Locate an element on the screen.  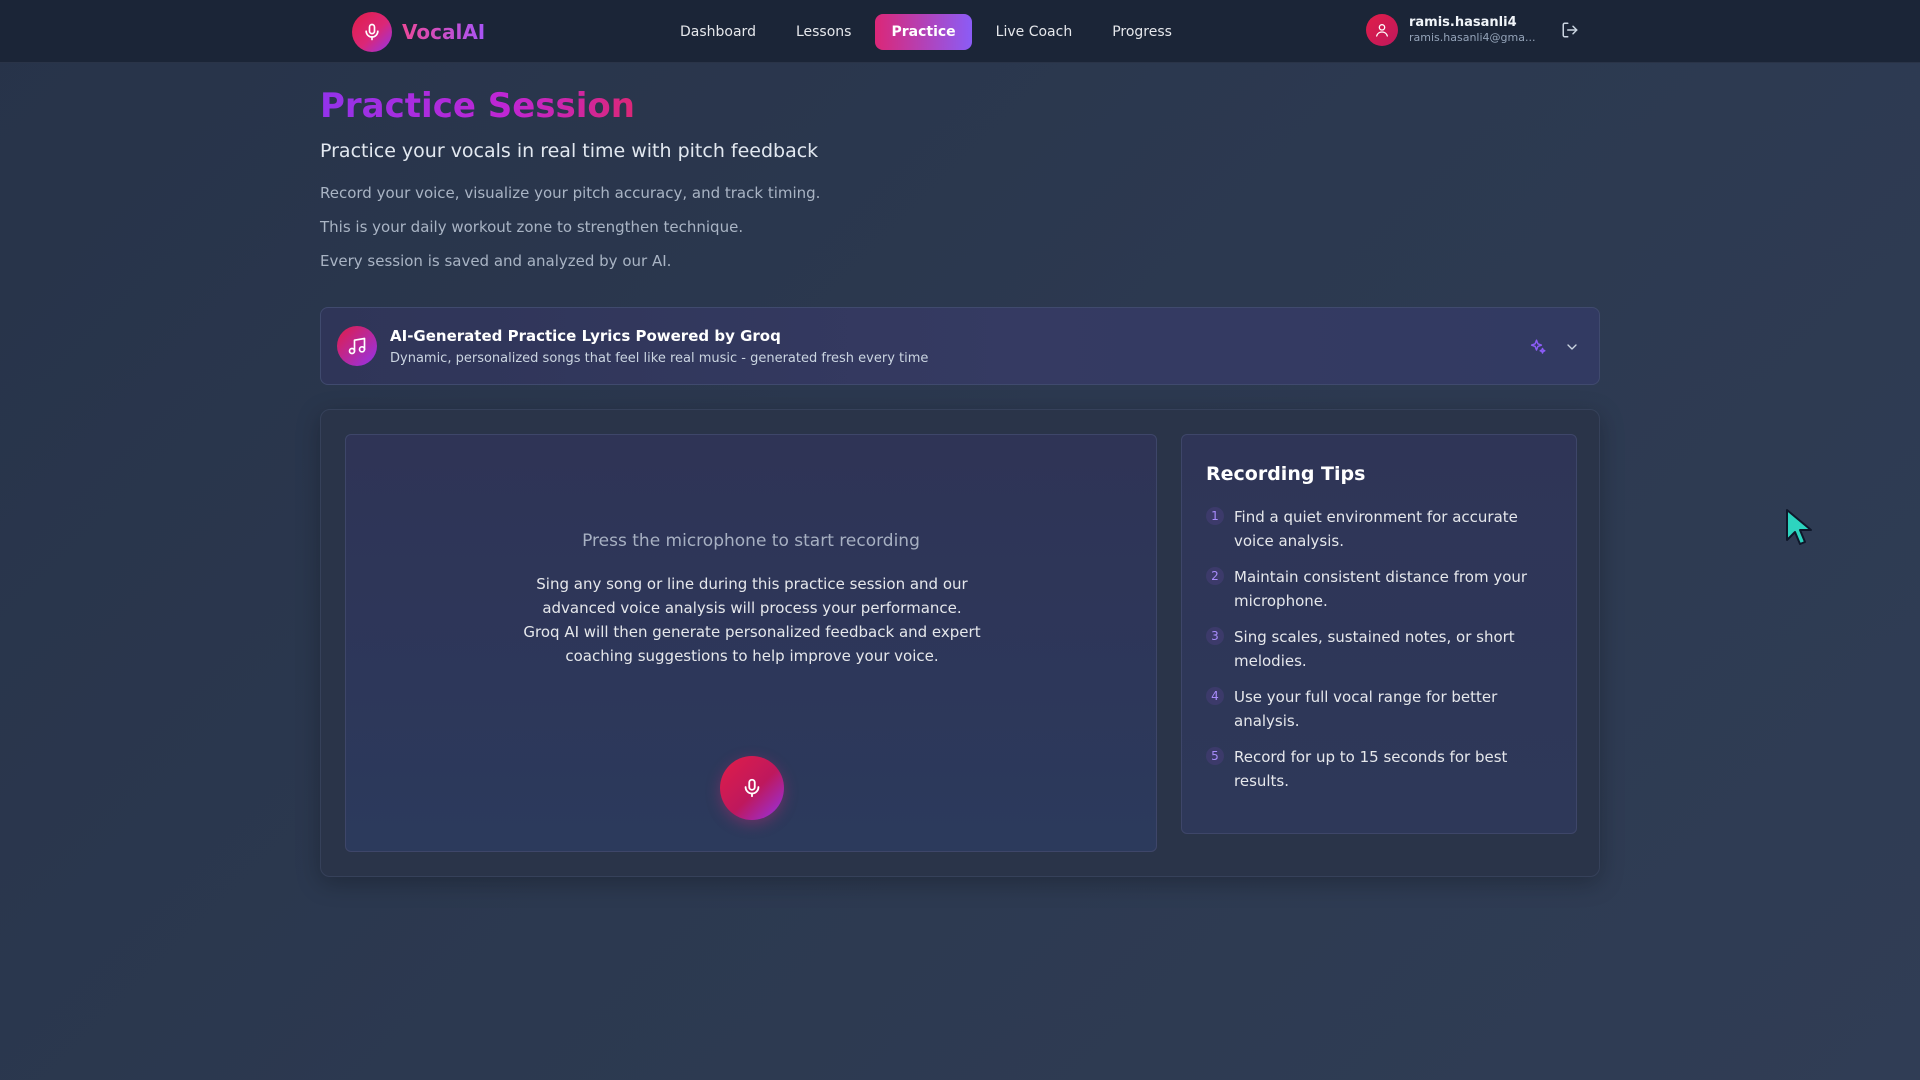
nav-link-lessons: Lessons is located at coordinates (824, 32).